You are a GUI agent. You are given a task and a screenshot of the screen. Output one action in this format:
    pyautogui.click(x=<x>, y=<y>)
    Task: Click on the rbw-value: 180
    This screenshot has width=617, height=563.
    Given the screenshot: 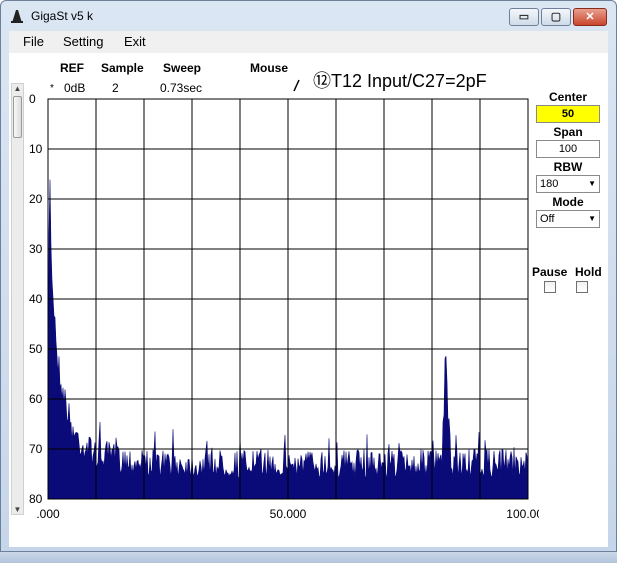 What is the action you would take?
    pyautogui.click(x=549, y=184)
    